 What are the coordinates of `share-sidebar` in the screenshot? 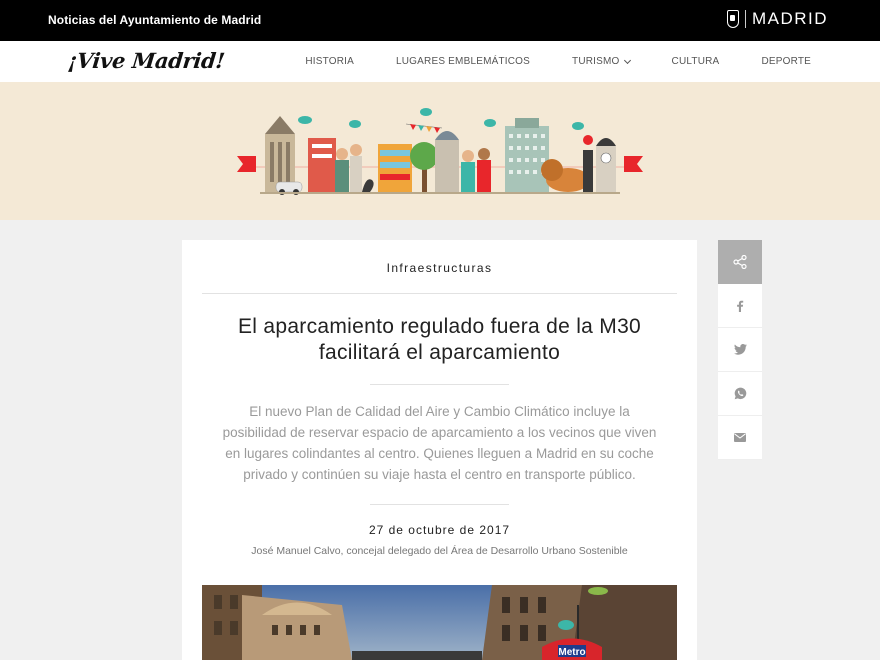 It's located at (740, 350).